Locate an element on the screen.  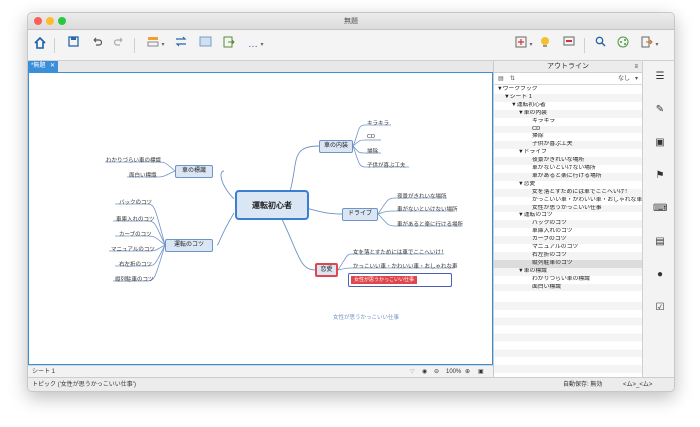
image-icon is located at coordinates (205, 45).